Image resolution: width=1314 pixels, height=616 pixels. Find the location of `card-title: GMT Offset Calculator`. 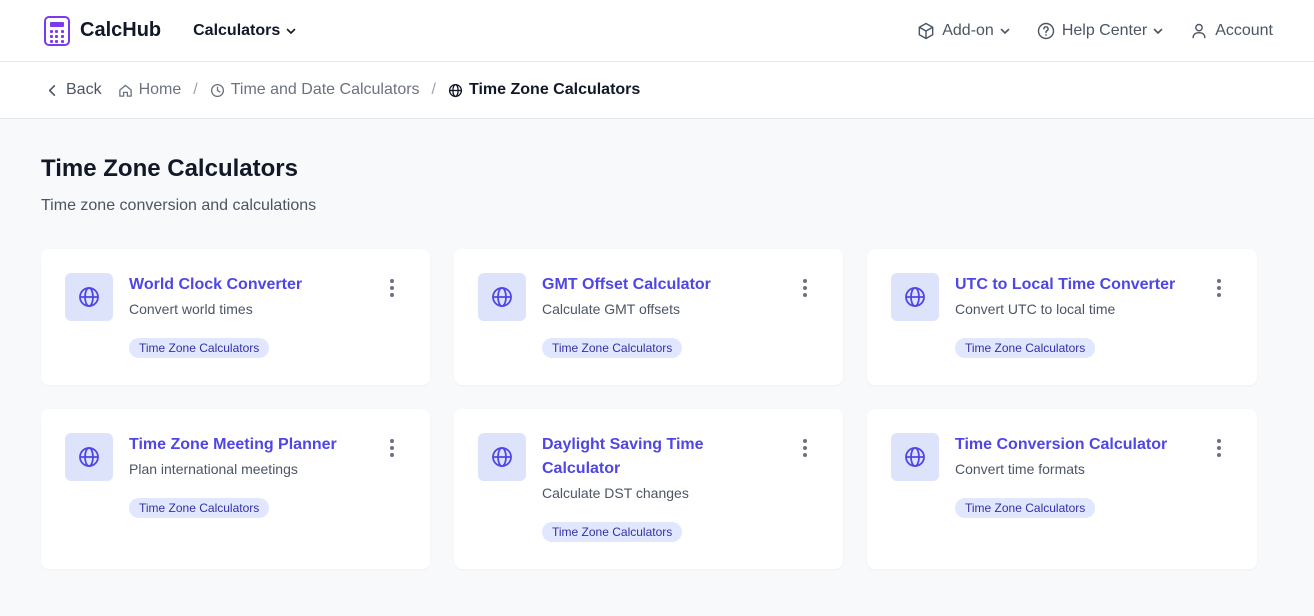

card-title: GMT Offset Calculator is located at coordinates (660, 285).